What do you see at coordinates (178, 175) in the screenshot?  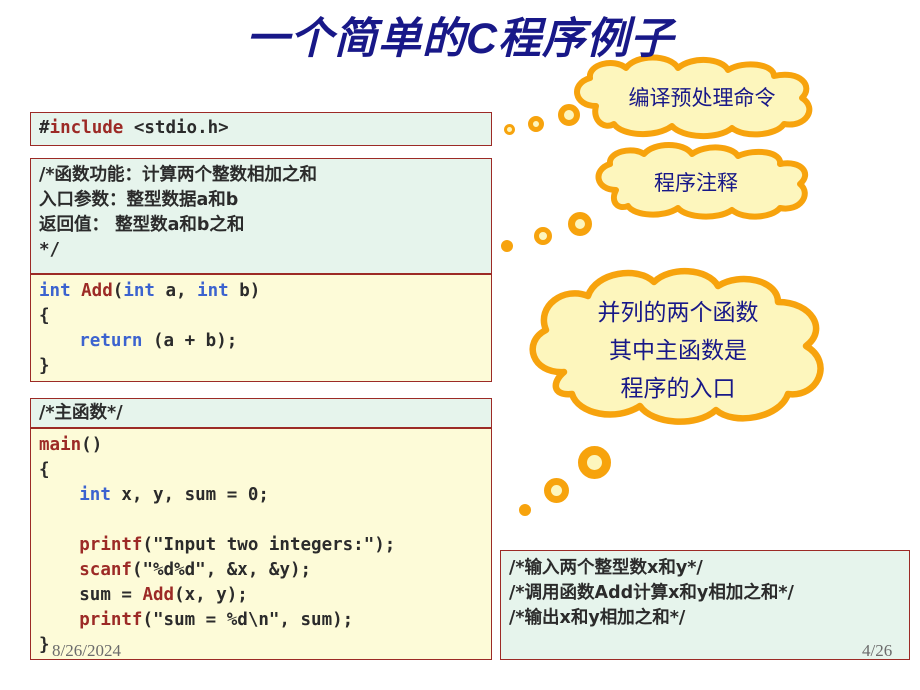 I see `func-doc-line-1: /*函数功能：计算两个整数相加之和` at bounding box center [178, 175].